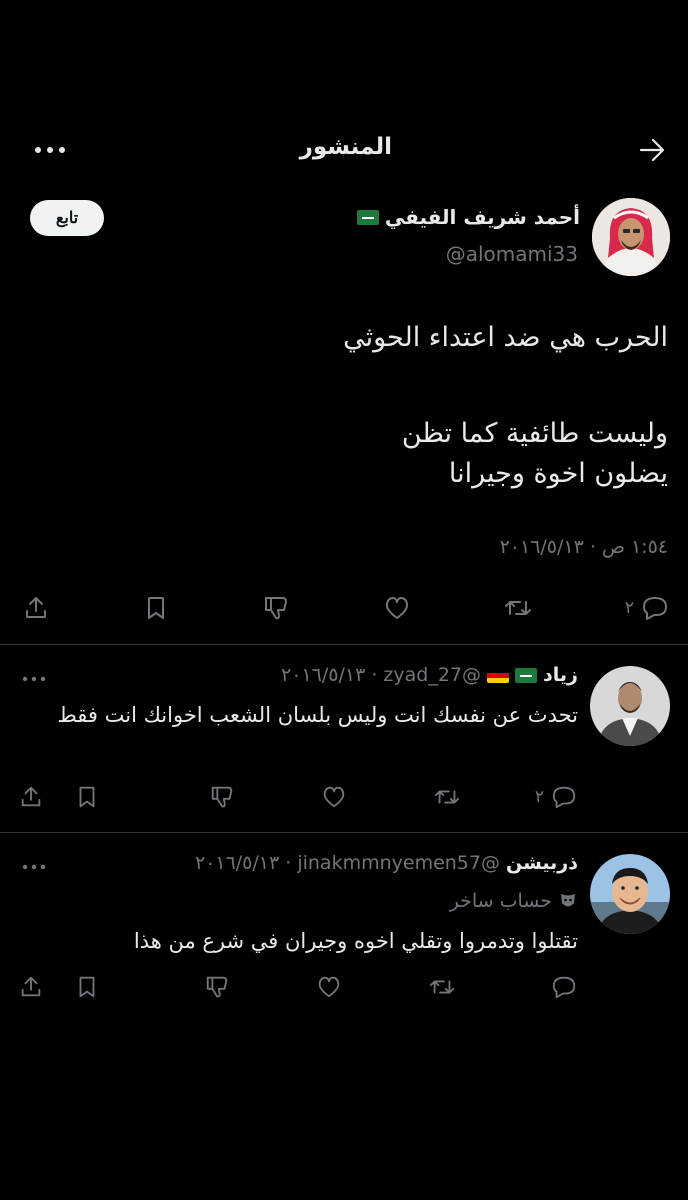 The height and width of the screenshot is (1200, 688). Describe the element at coordinates (345, 147) in the screenshot. I see `page-title: المنشور` at that location.